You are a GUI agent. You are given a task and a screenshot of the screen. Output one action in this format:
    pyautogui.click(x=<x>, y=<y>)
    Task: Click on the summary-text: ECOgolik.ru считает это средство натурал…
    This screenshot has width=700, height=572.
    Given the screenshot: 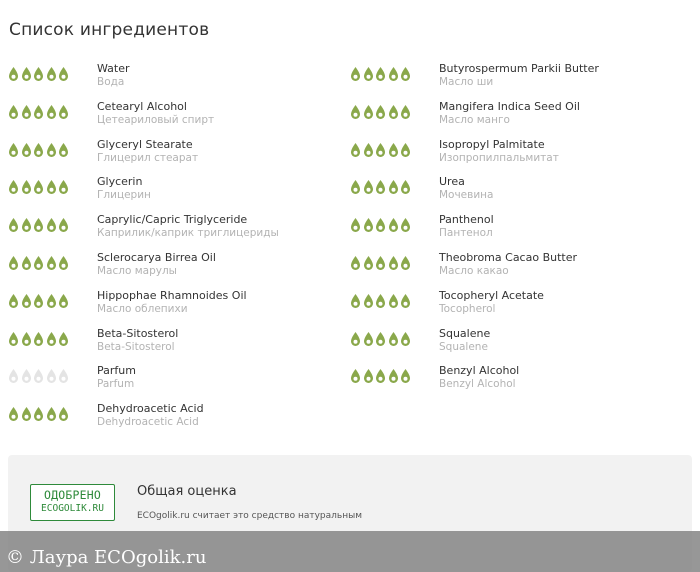 What is the action you would take?
    pyautogui.click(x=249, y=516)
    